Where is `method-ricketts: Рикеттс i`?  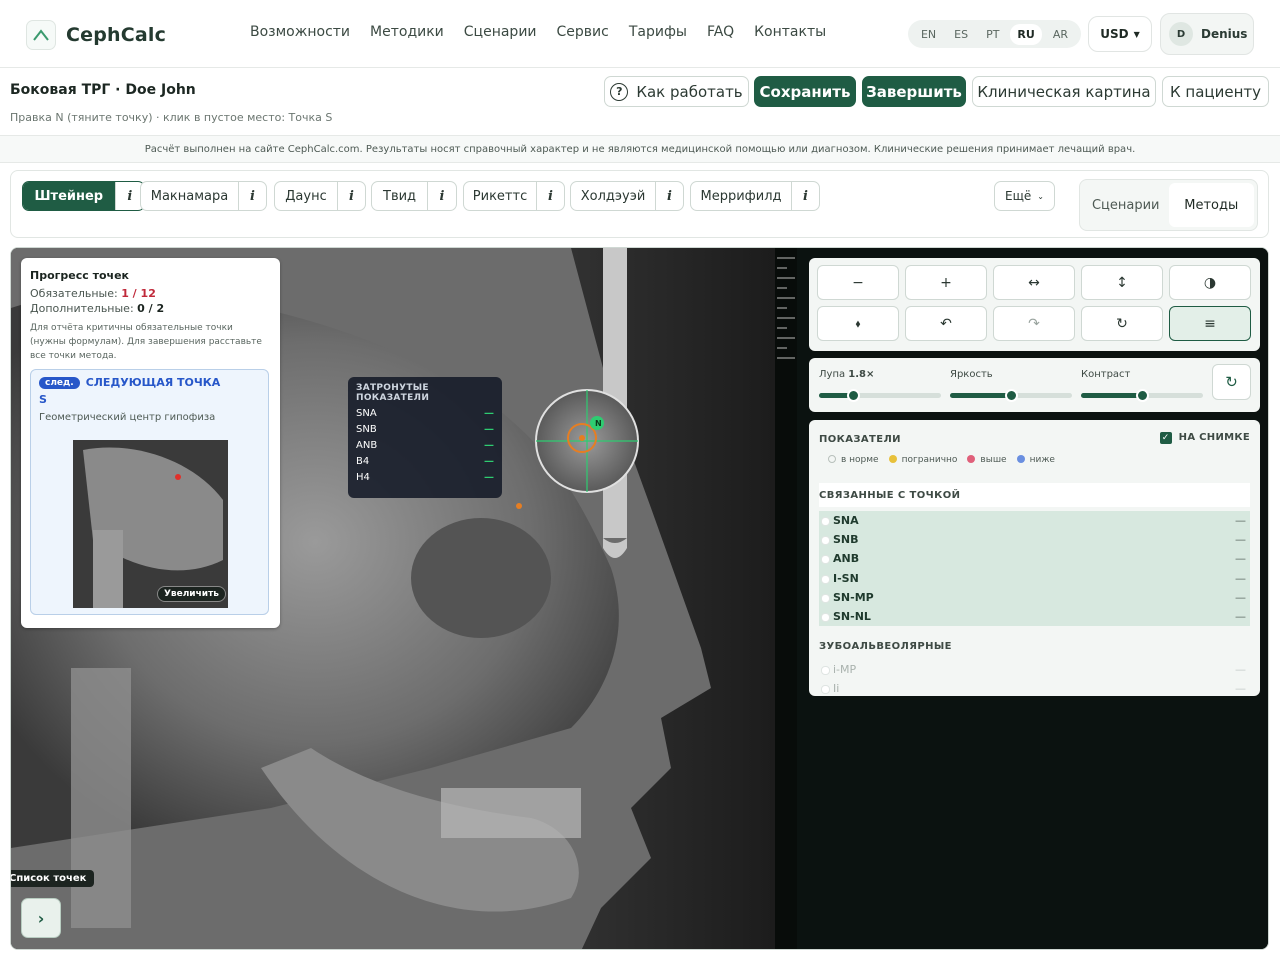
method-ricketts: Рикеттс i is located at coordinates (514, 196).